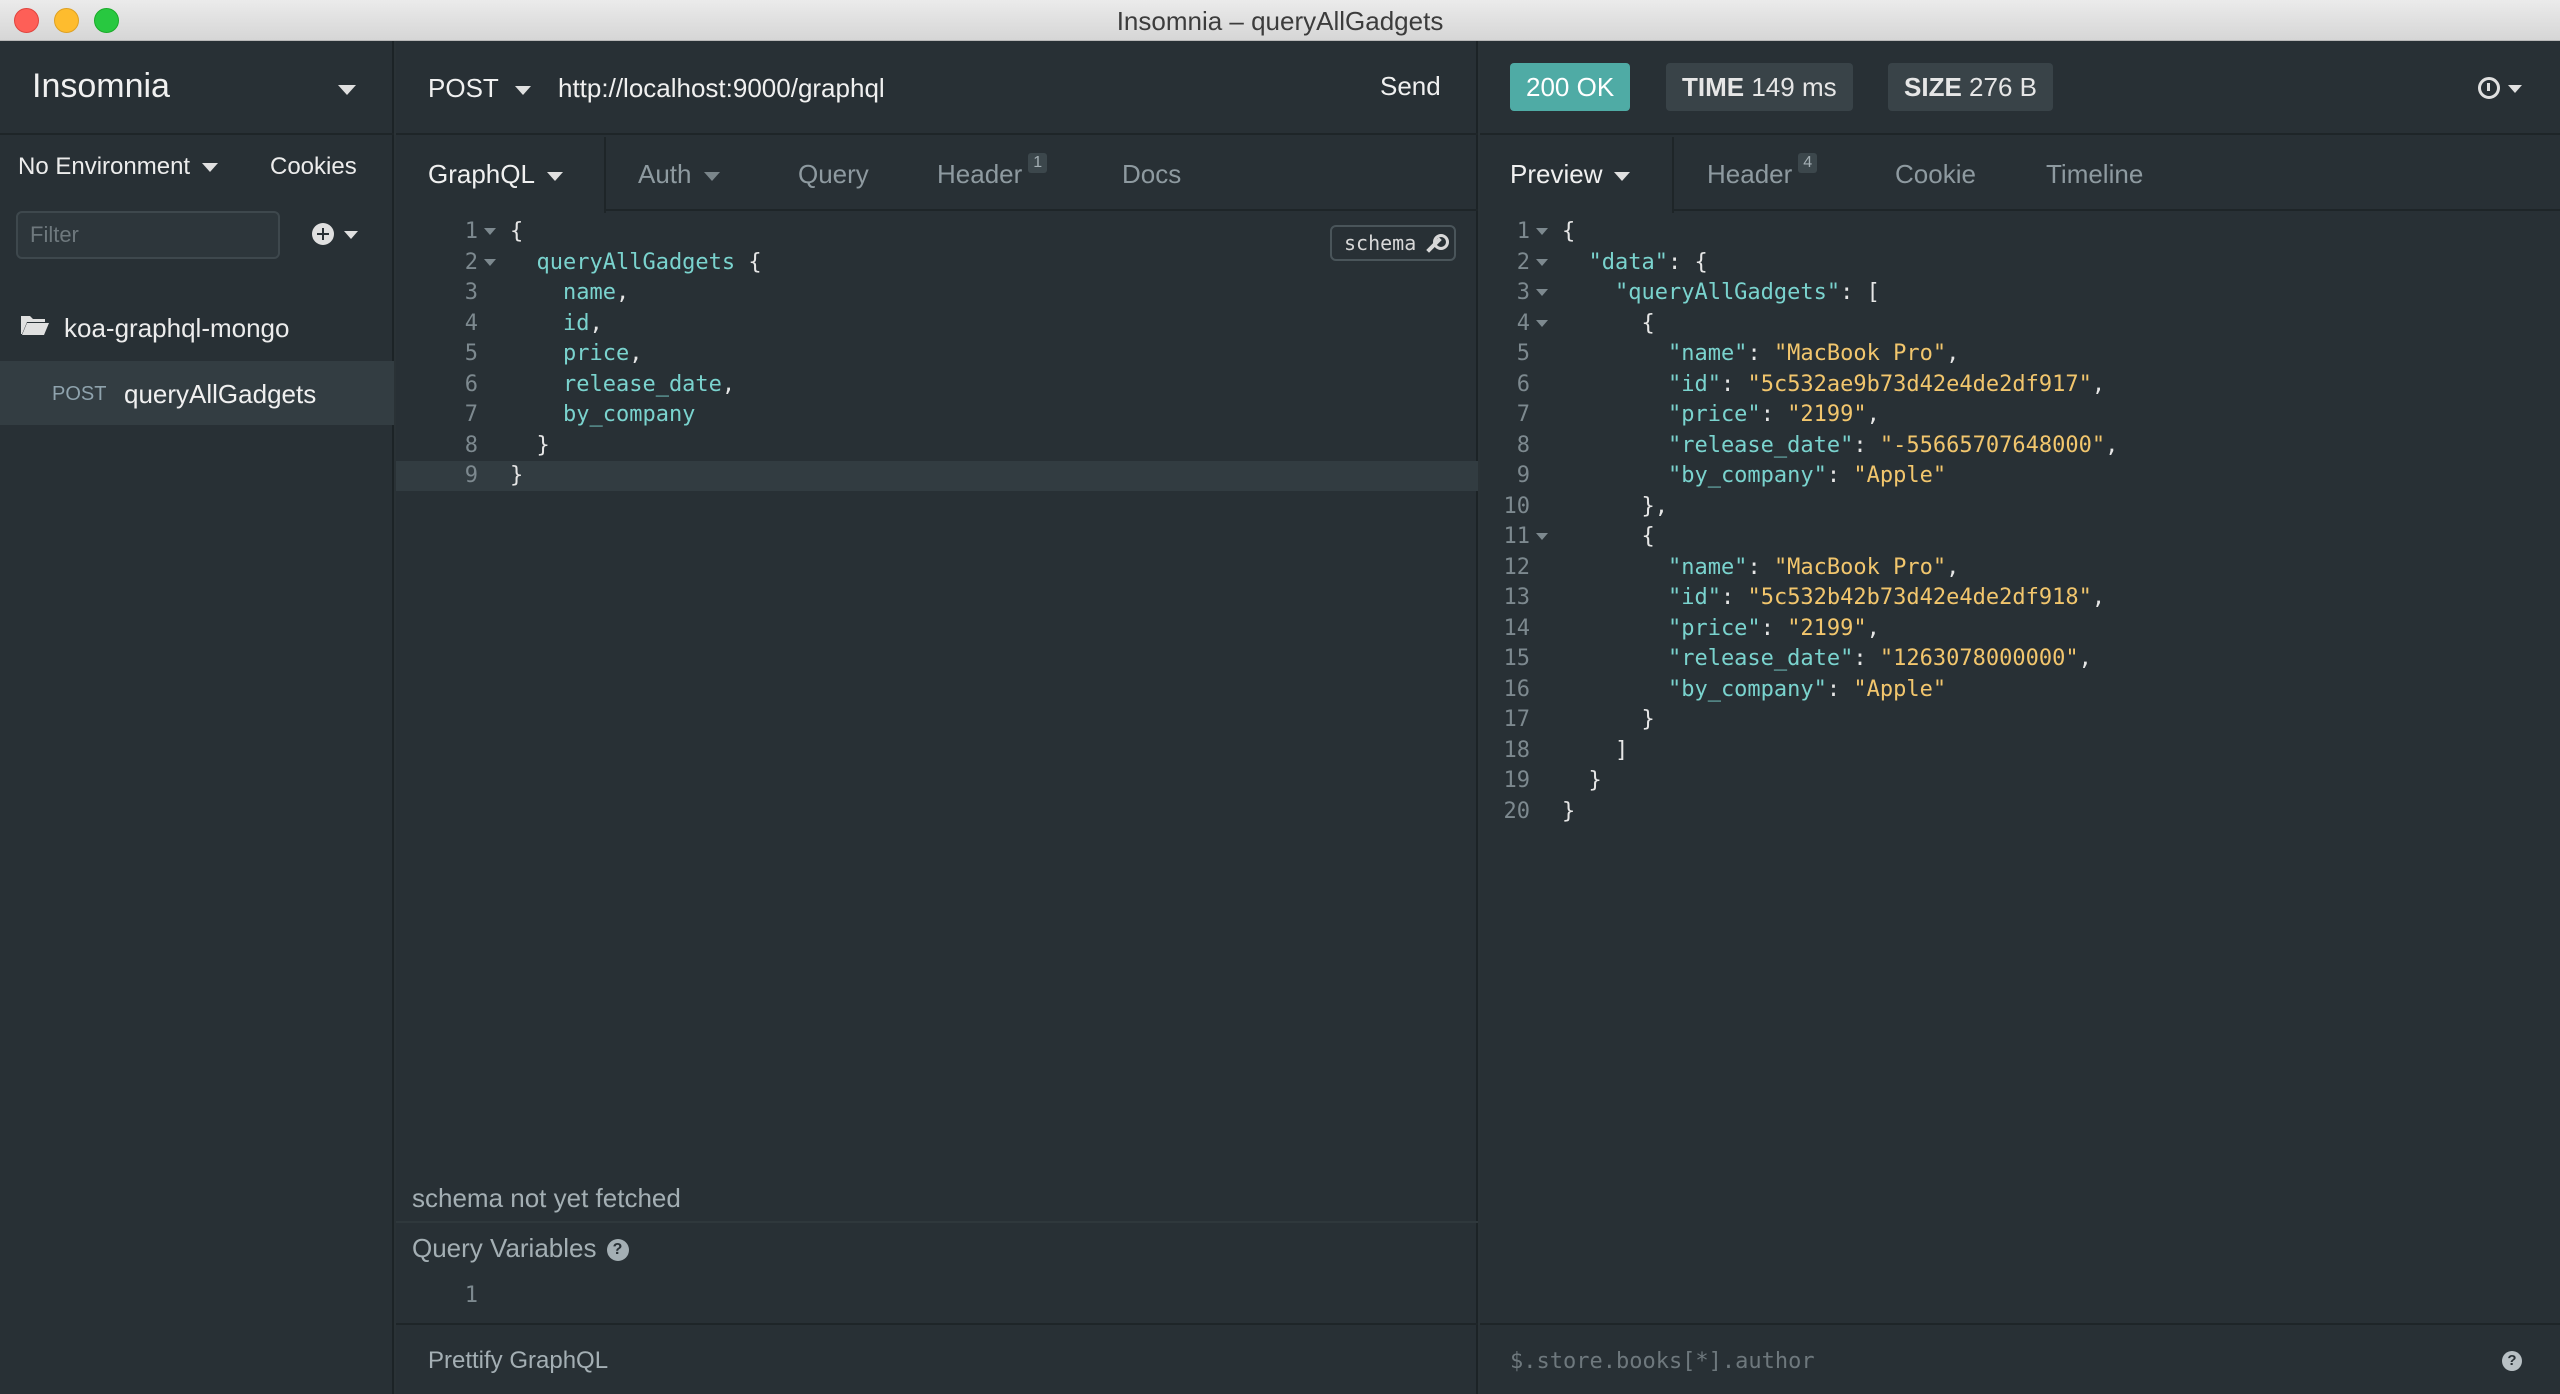  I want to click on request-method-tag: POST, so click(79, 394).